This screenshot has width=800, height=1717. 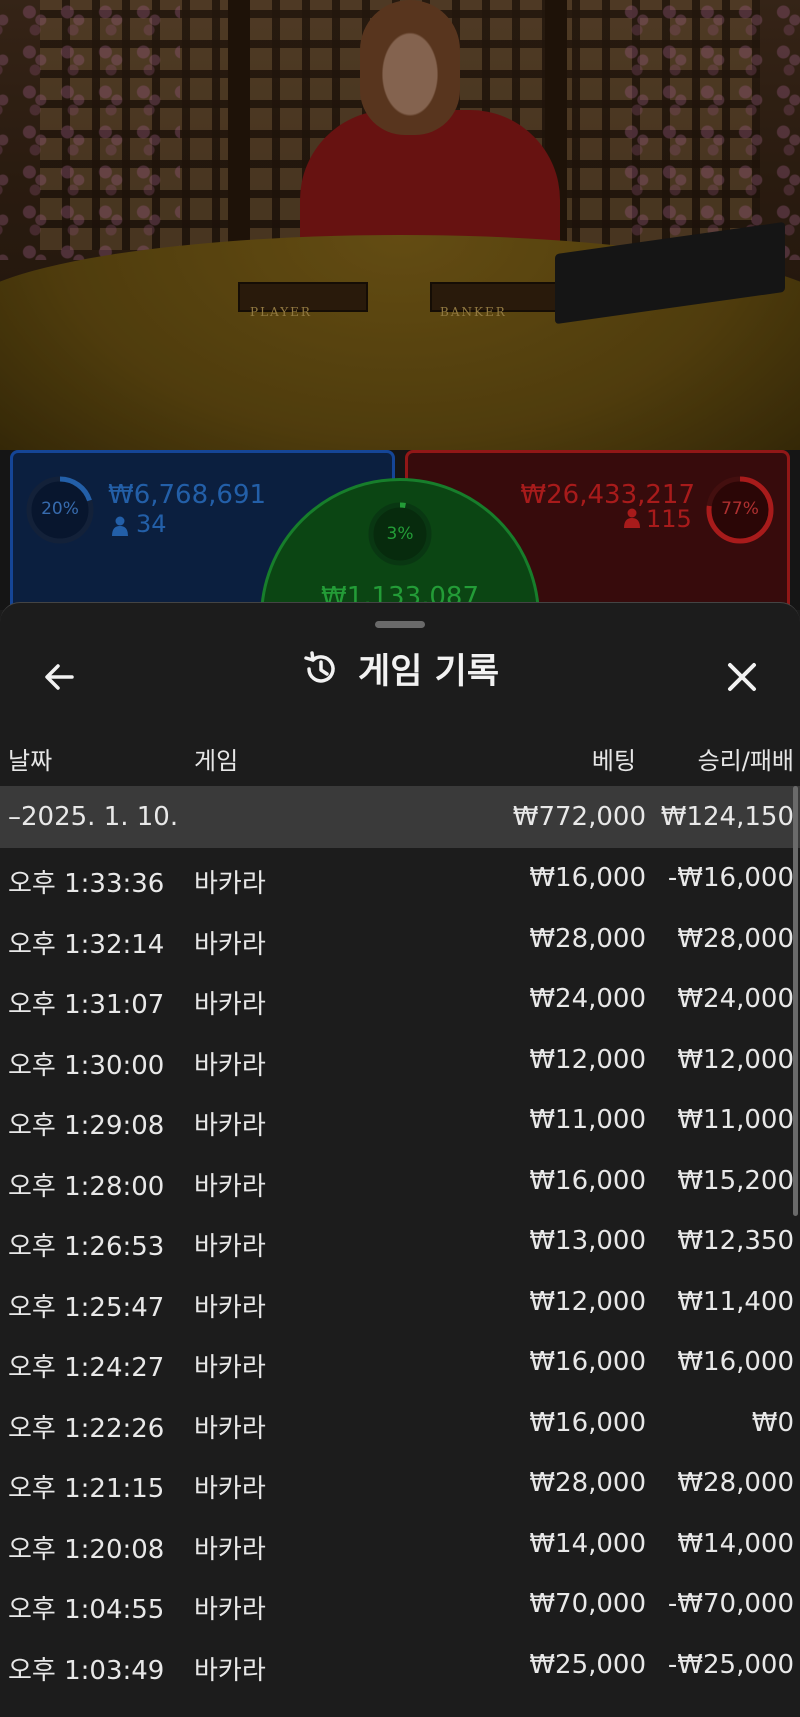 What do you see at coordinates (93, 817) in the screenshot?
I see `group-date: –2025. 1. 10.` at bounding box center [93, 817].